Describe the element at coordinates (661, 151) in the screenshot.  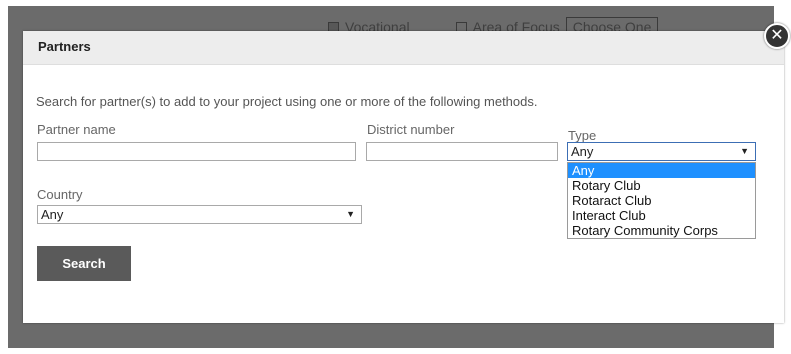
I see `type-select: Any ▼` at that location.